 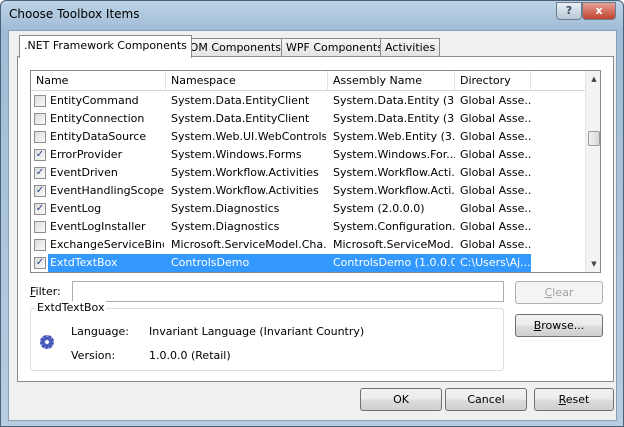 What do you see at coordinates (97, 118) in the screenshot?
I see `cell-name: EntityConnection` at bounding box center [97, 118].